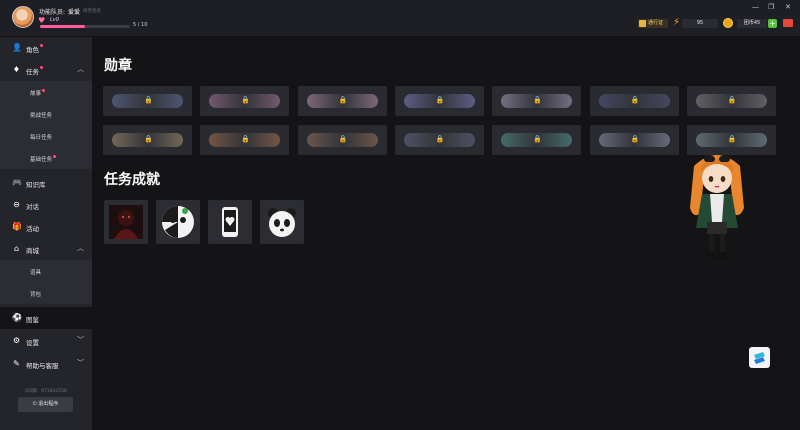 The width and height of the screenshot is (800, 430). Describe the element at coordinates (788, 7) in the screenshot. I see `close-button: ✕` at that location.